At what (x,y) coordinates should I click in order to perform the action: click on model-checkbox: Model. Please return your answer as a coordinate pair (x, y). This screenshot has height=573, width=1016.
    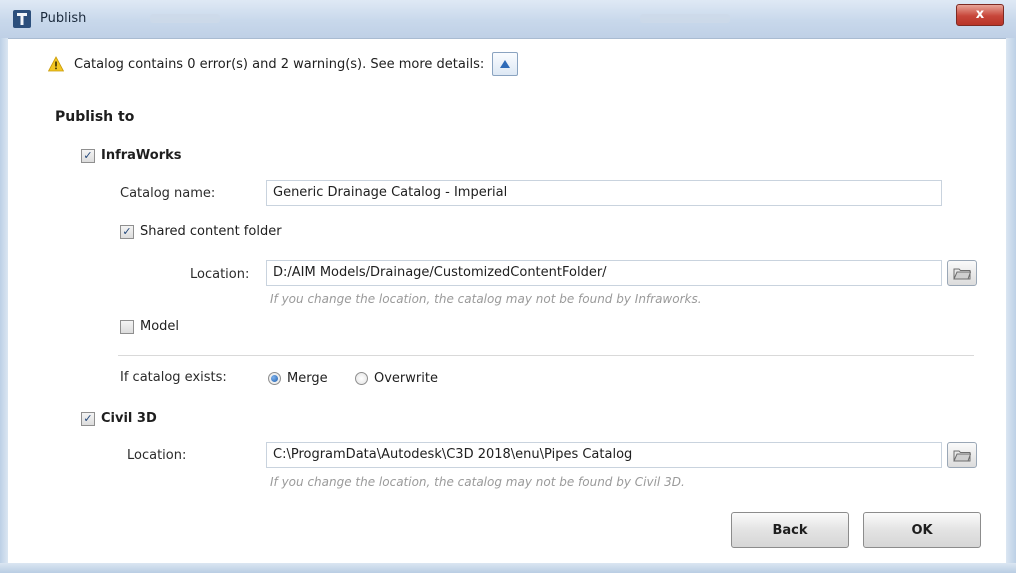
    Looking at the image, I should click on (149, 326).